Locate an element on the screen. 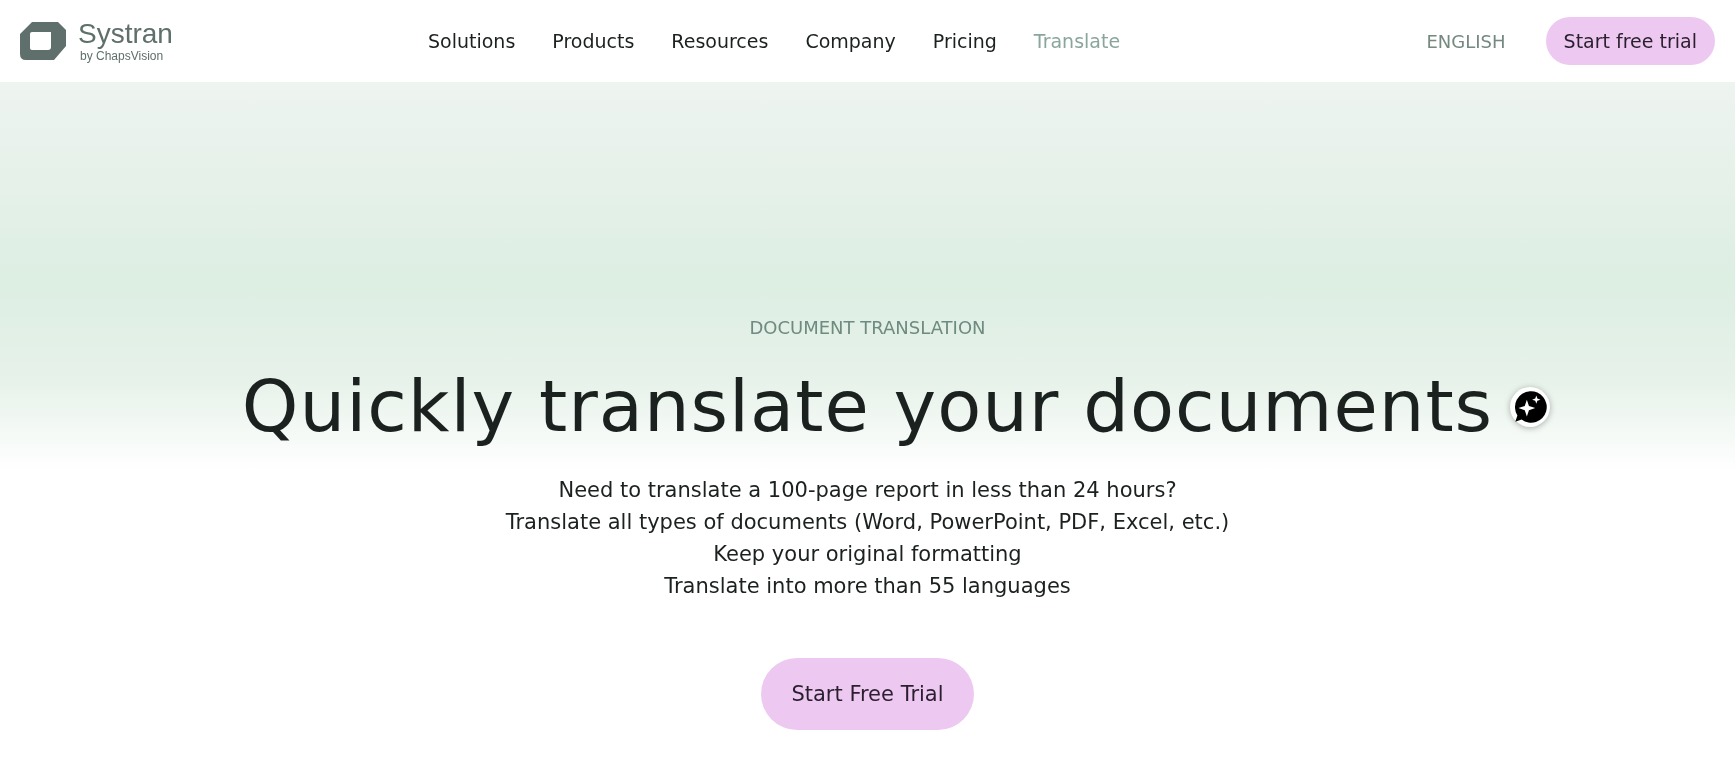 The width and height of the screenshot is (1735, 776). logo-wordmark: Systran is located at coordinates (125, 34).